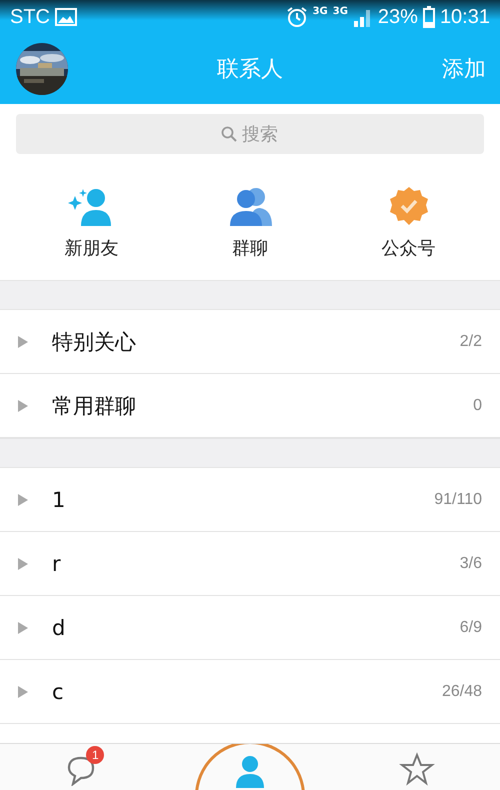  I want to click on group-name: d, so click(59, 628).